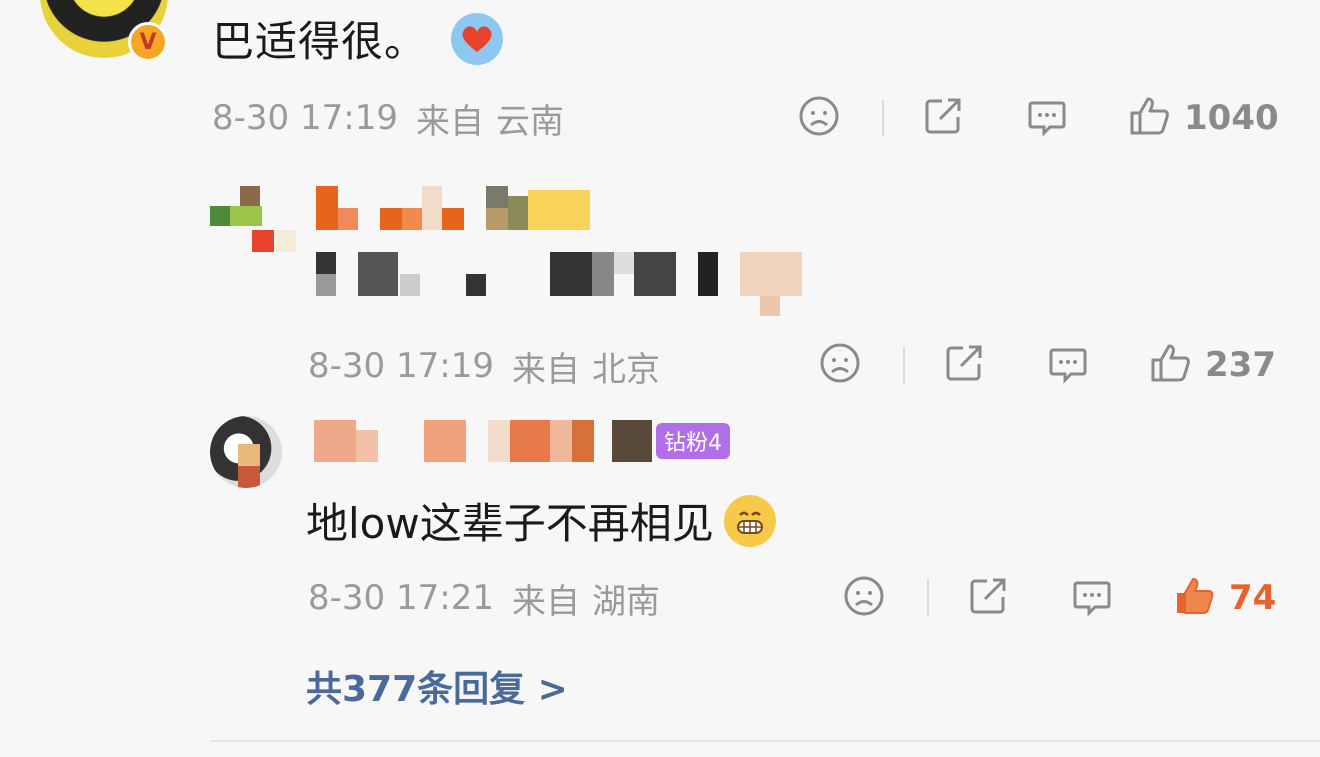  I want to click on like-count: 237, so click(1240, 365).